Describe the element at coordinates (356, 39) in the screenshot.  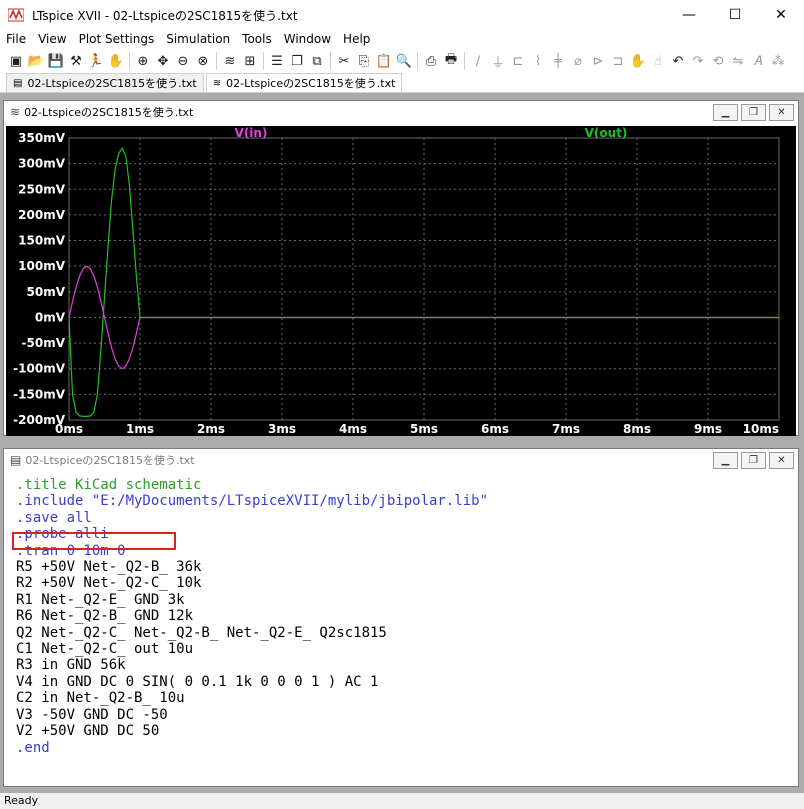
I see `menu-help: Help` at that location.